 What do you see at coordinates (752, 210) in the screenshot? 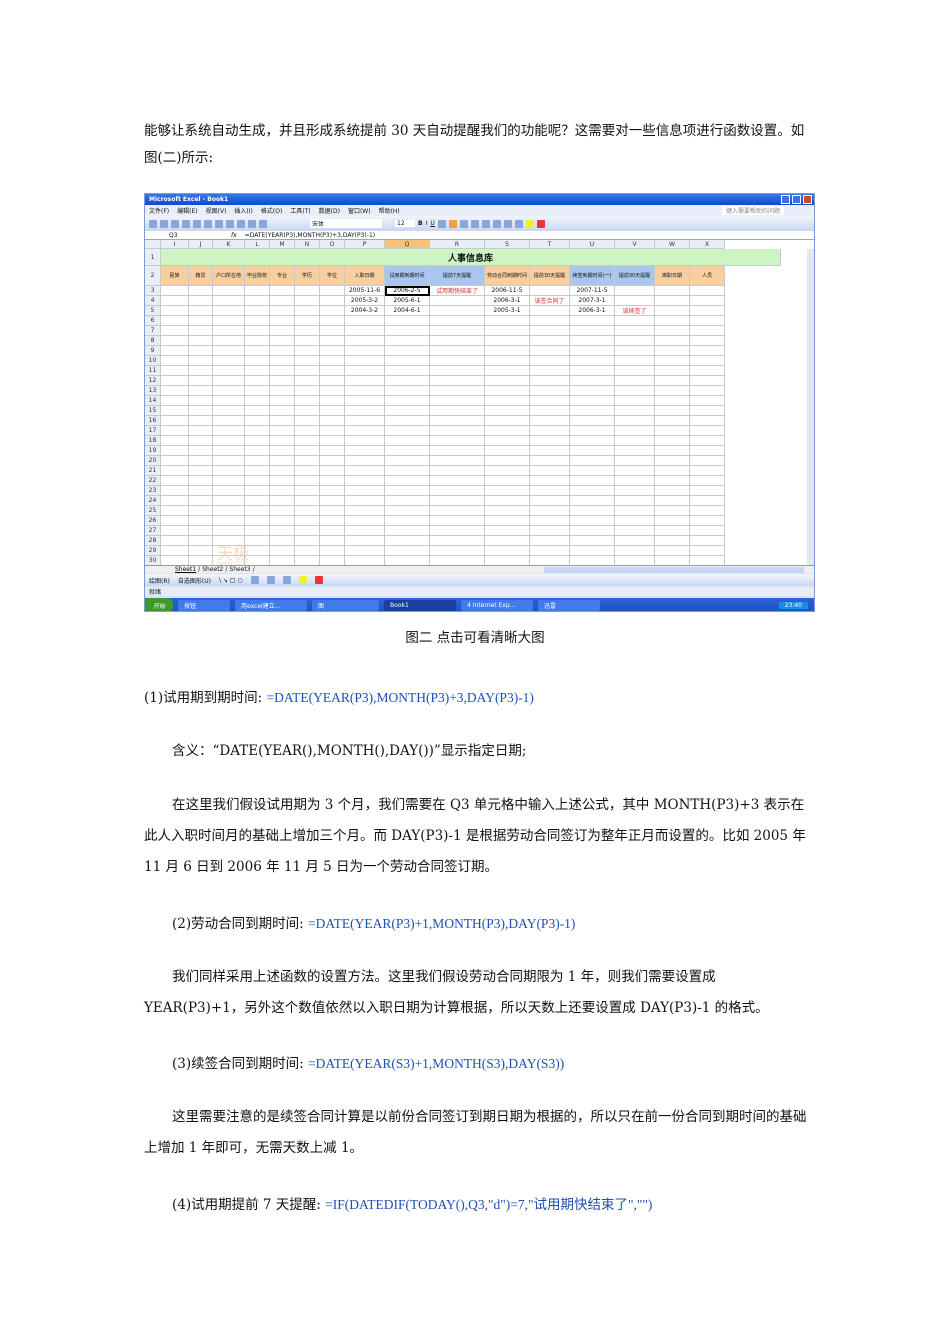
I see `help-search-input: 键入需要帮助的问题` at bounding box center [752, 210].